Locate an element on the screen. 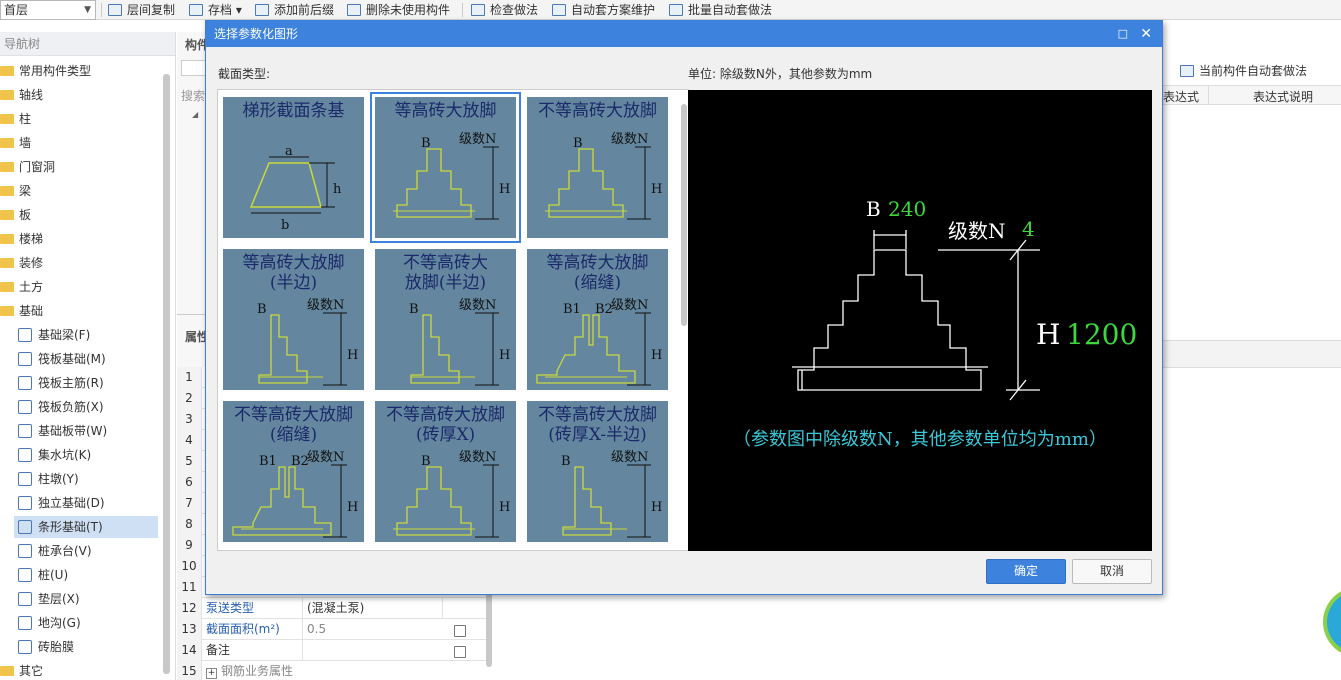  nav-item-common: 常用构件类型 is located at coordinates (45, 71).